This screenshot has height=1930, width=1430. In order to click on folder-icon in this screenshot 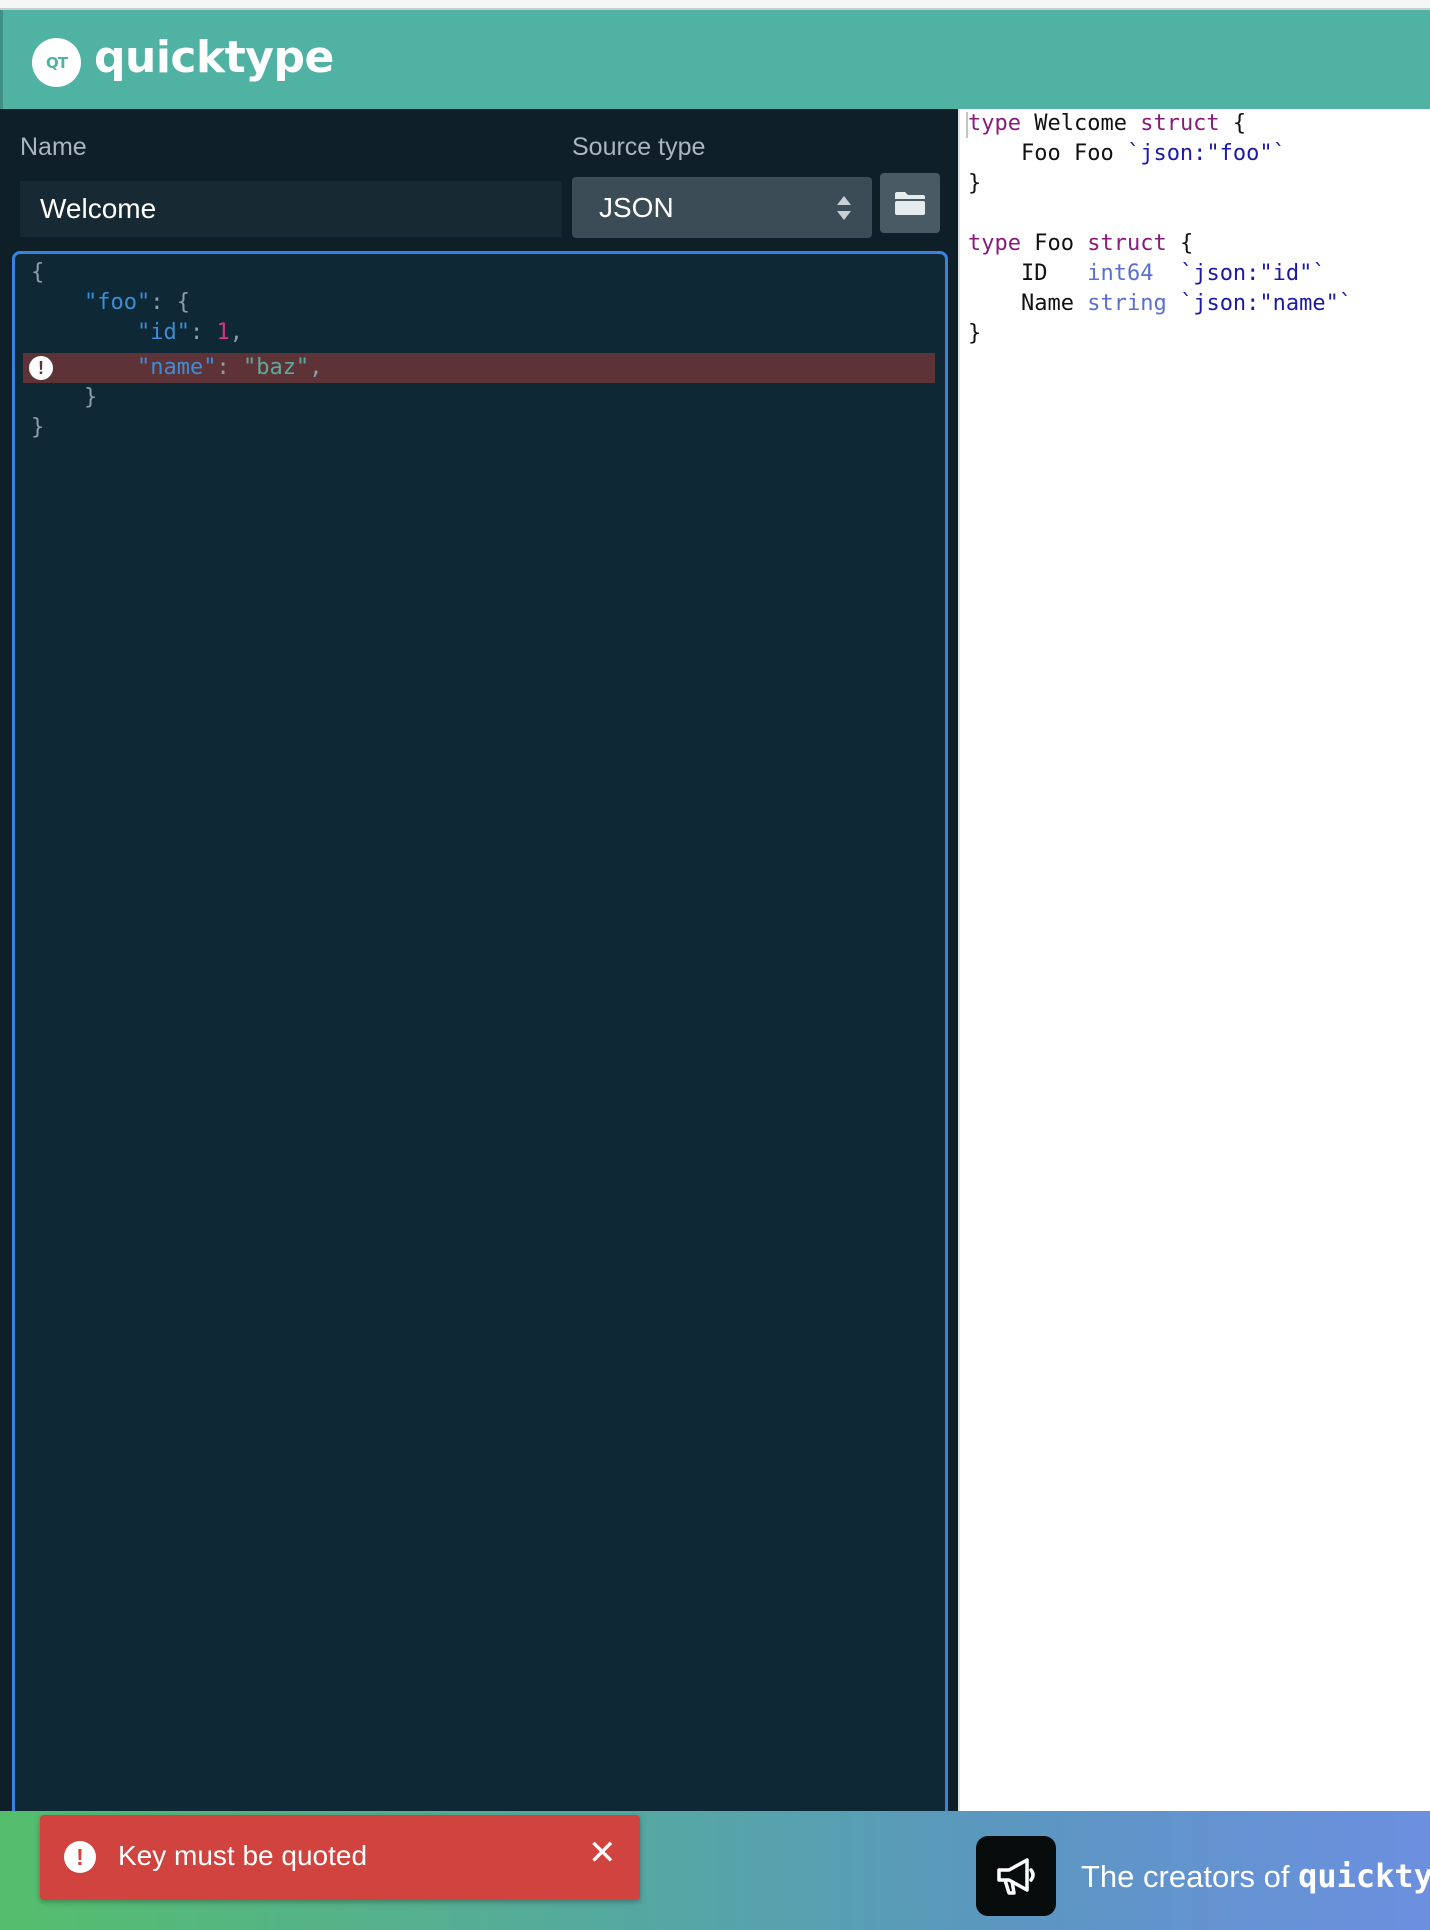, I will do `click(910, 203)`.